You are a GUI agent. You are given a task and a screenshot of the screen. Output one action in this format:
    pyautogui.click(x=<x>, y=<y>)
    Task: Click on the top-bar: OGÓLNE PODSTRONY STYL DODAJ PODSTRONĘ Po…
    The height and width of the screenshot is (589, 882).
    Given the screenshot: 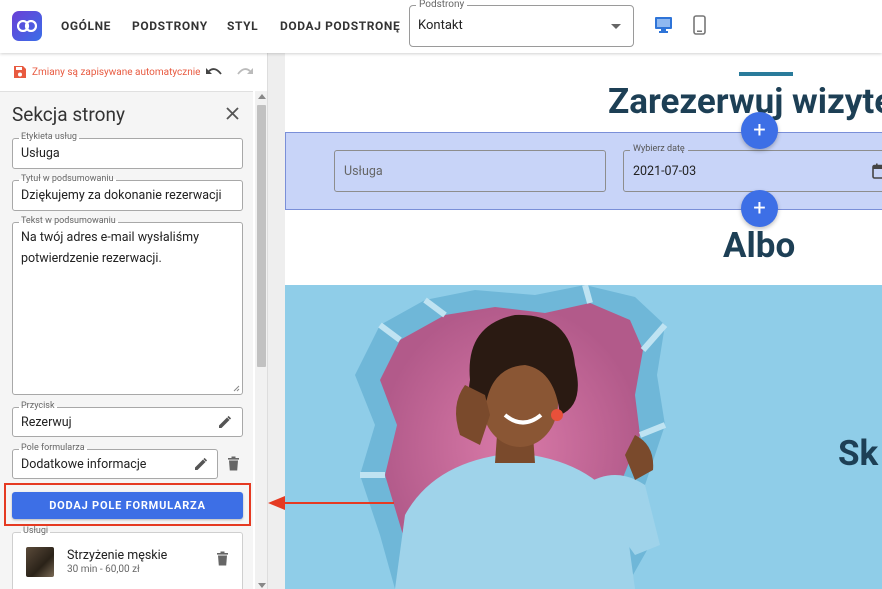 What is the action you would take?
    pyautogui.click(x=441, y=26)
    